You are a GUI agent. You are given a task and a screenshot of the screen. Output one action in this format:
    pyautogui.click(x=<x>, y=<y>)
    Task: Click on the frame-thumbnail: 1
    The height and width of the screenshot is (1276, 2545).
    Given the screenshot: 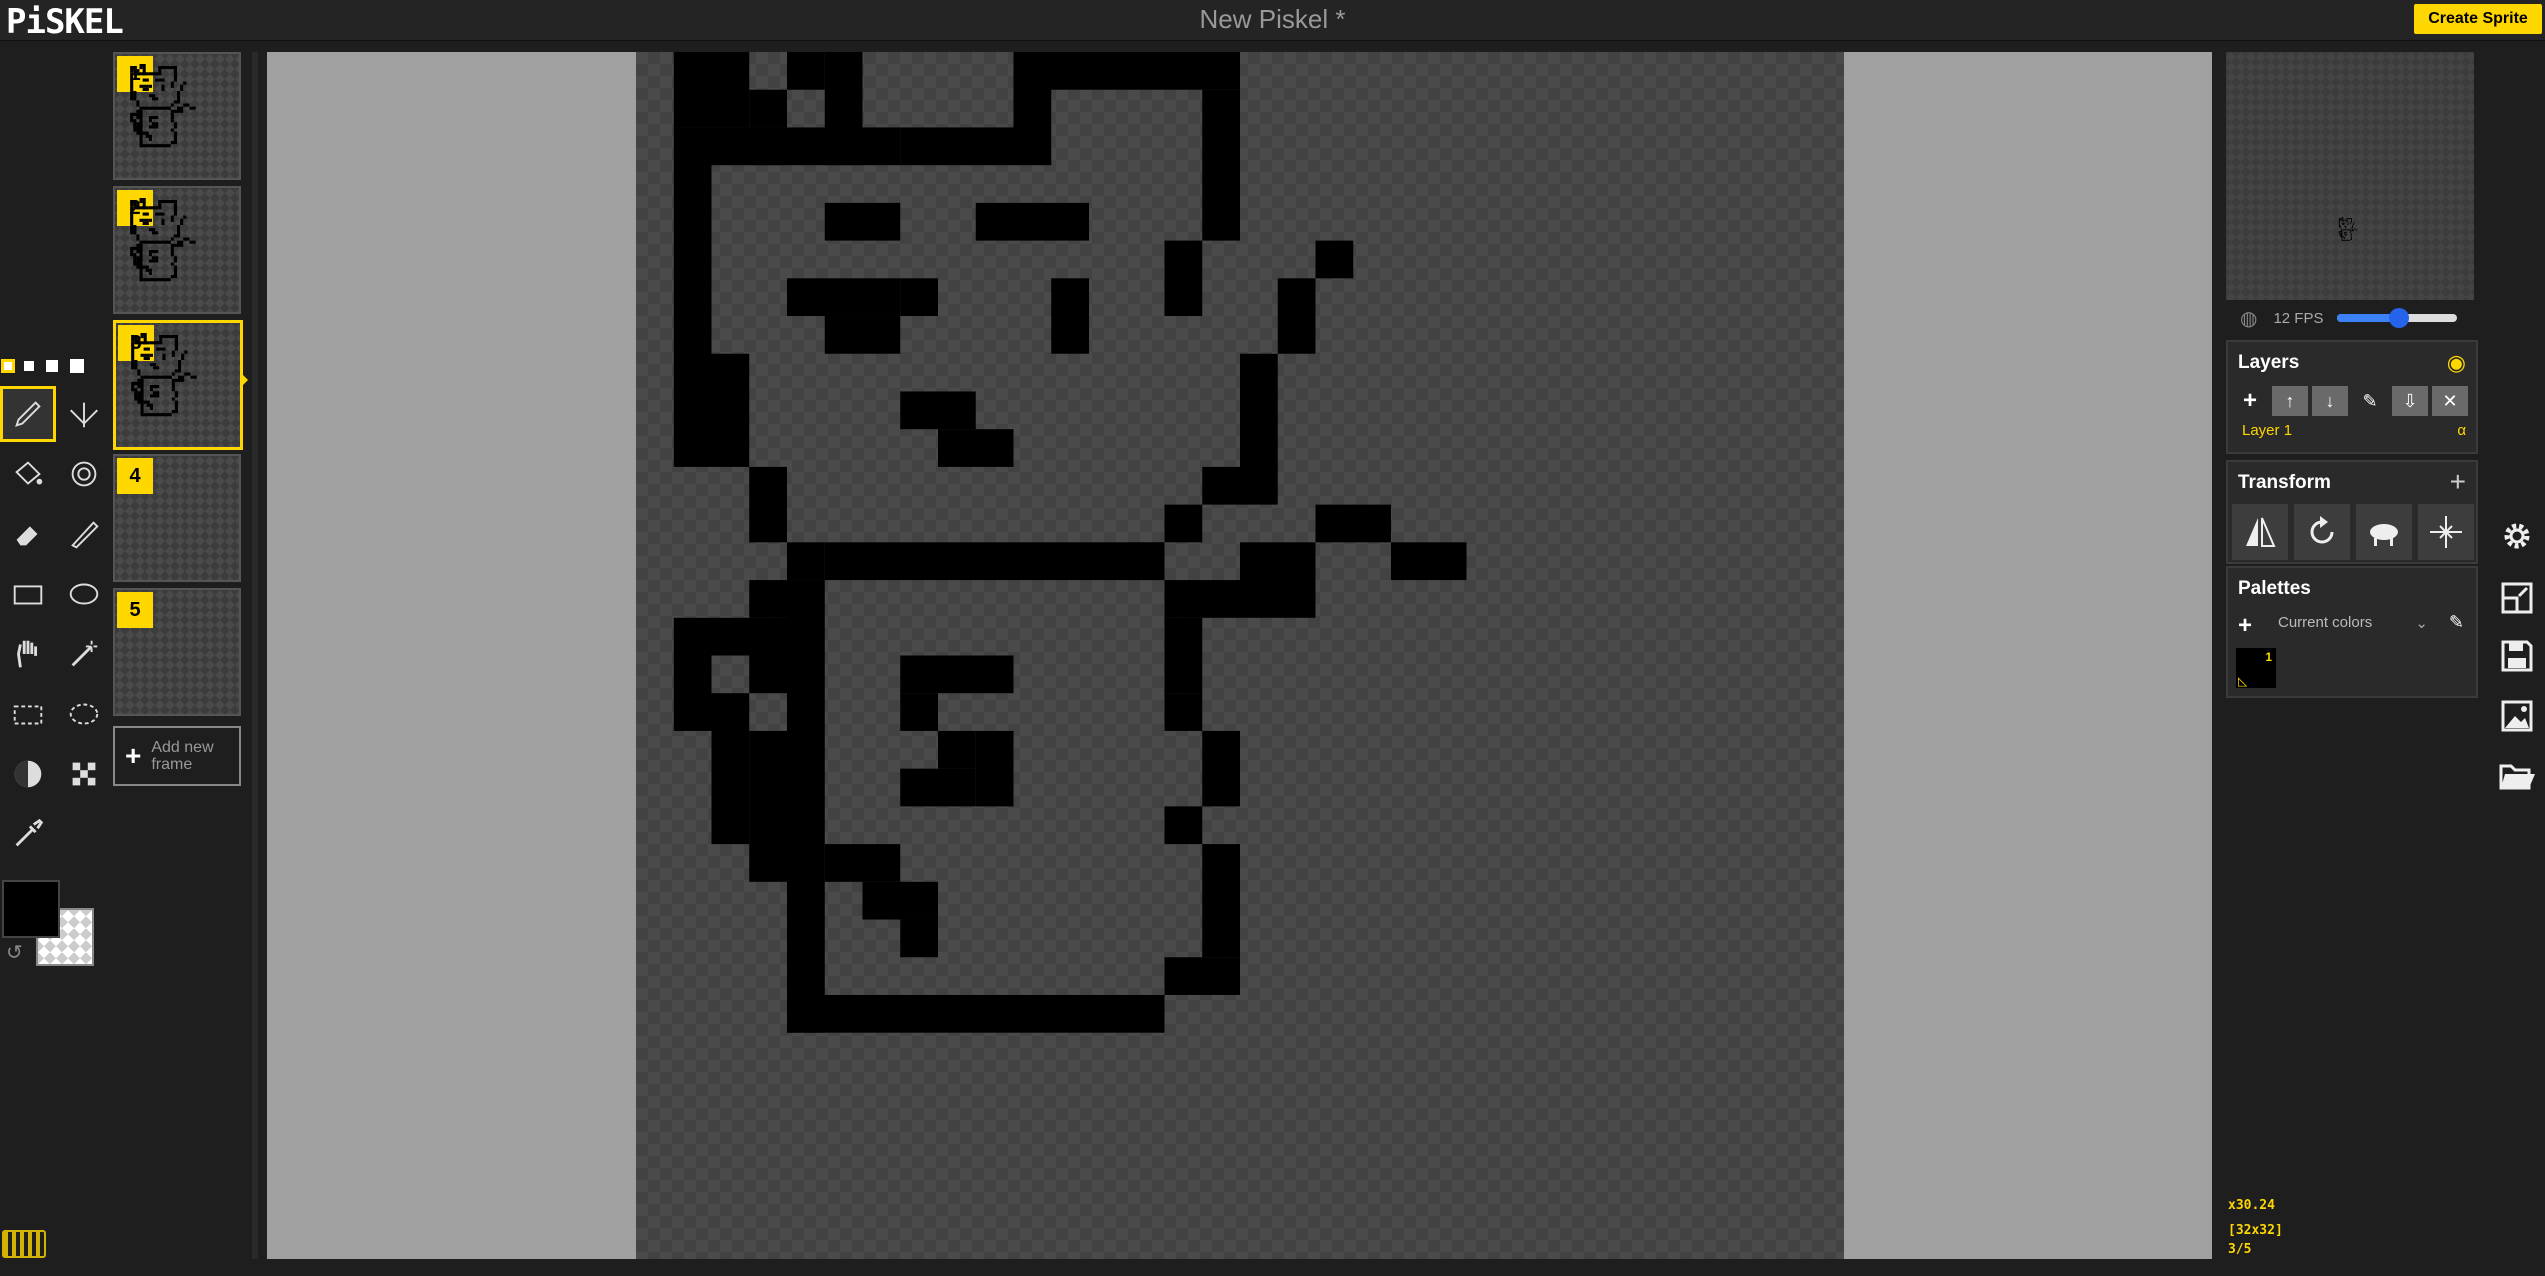 What is the action you would take?
    pyautogui.click(x=177, y=116)
    